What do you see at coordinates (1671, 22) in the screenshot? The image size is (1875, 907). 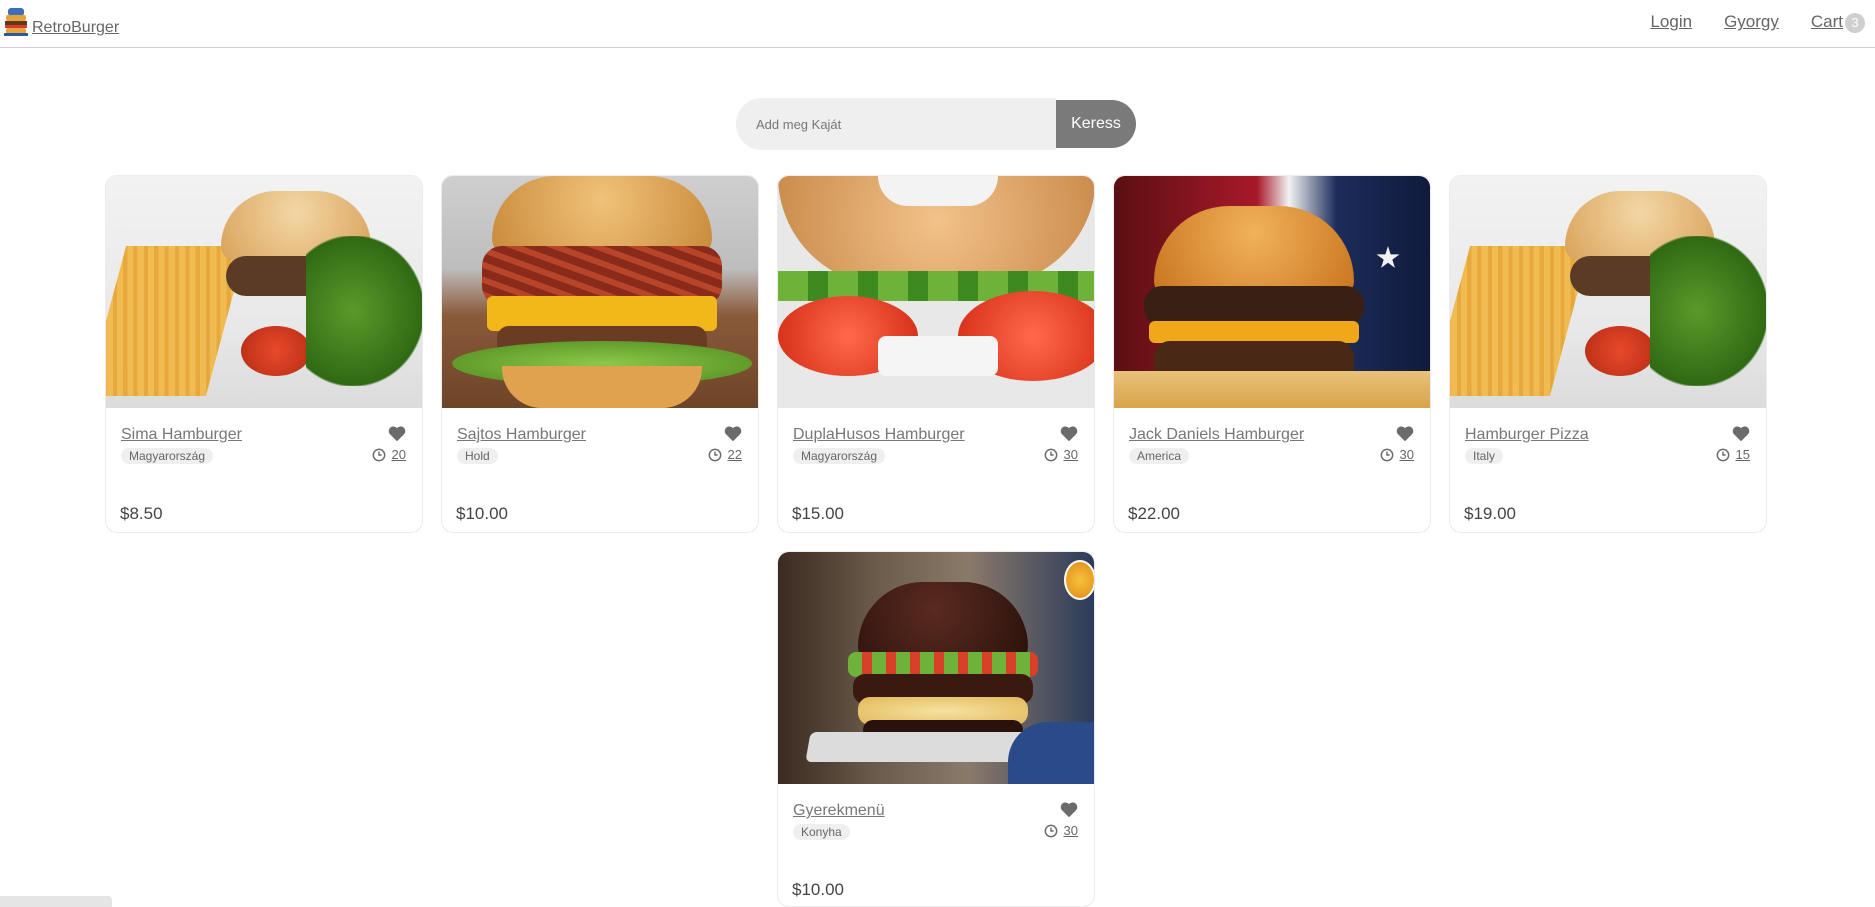 I see `login-link: Login` at bounding box center [1671, 22].